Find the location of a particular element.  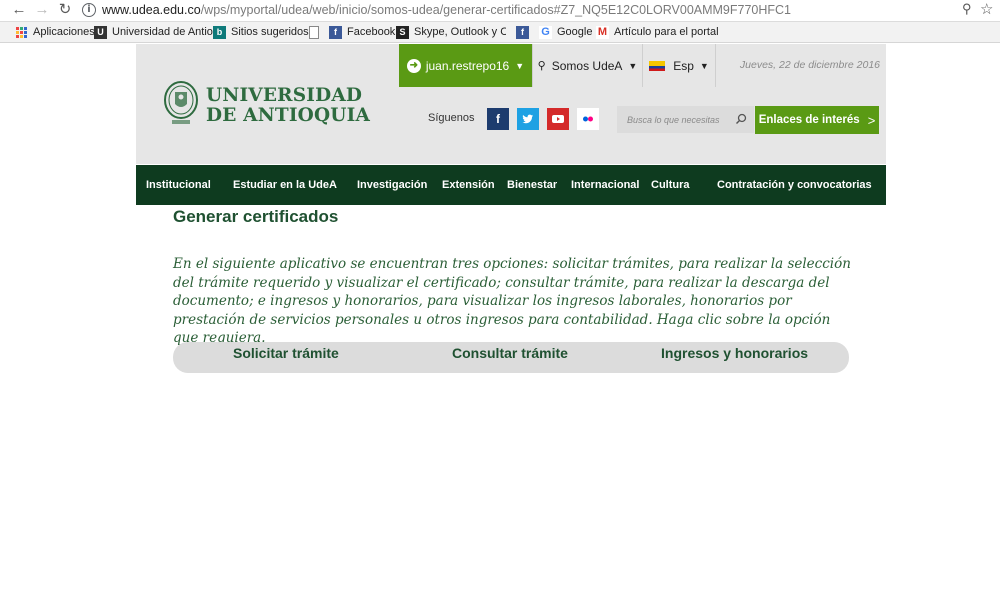

nav-item-extension: Extensión is located at coordinates (468, 185).